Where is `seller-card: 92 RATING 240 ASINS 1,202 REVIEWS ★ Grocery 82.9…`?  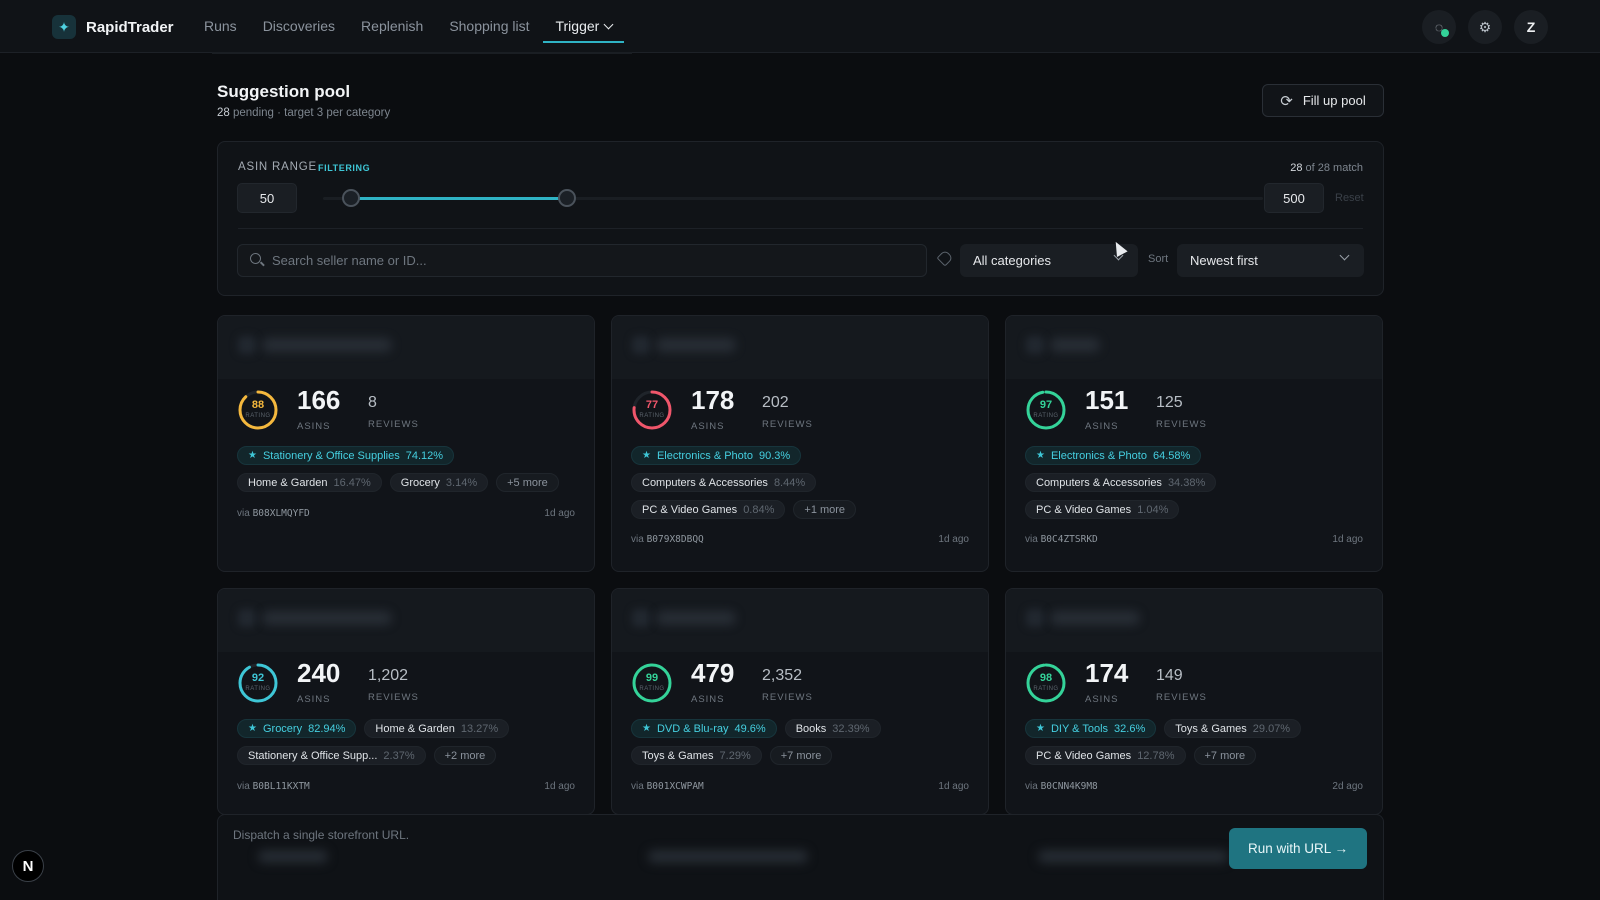
seller-card: 92 RATING 240 ASINS 1,202 REVIEWS ★ Grocery 82.9… is located at coordinates (406, 701).